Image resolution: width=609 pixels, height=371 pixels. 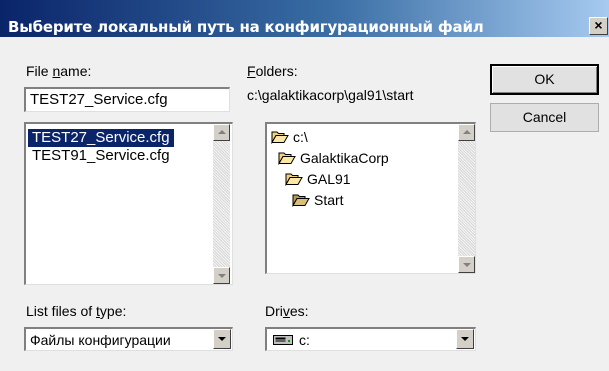 What do you see at coordinates (544, 79) in the screenshot?
I see `ok-button: OK` at bounding box center [544, 79].